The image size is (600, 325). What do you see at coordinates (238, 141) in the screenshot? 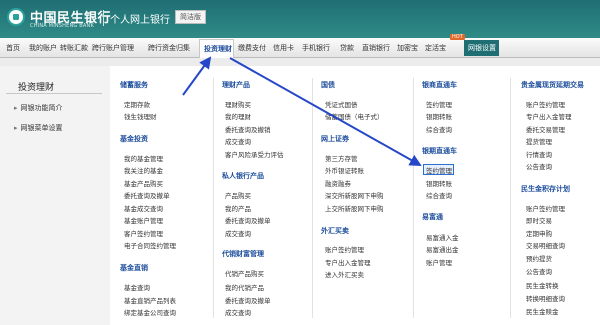
I see `link-wealth-deal-query: 成交查询` at bounding box center [238, 141].